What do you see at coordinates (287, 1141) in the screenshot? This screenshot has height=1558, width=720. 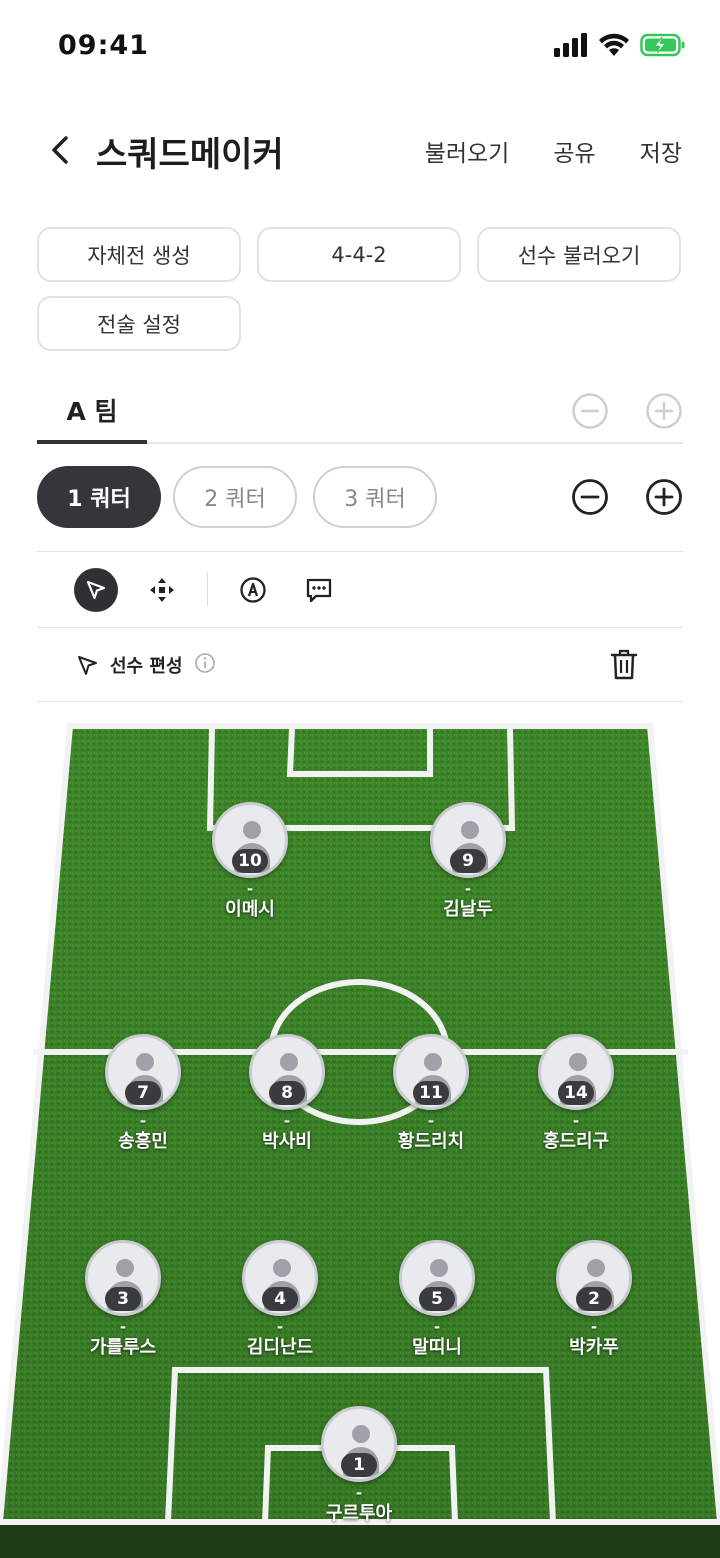 I see `player-name: 박사비` at bounding box center [287, 1141].